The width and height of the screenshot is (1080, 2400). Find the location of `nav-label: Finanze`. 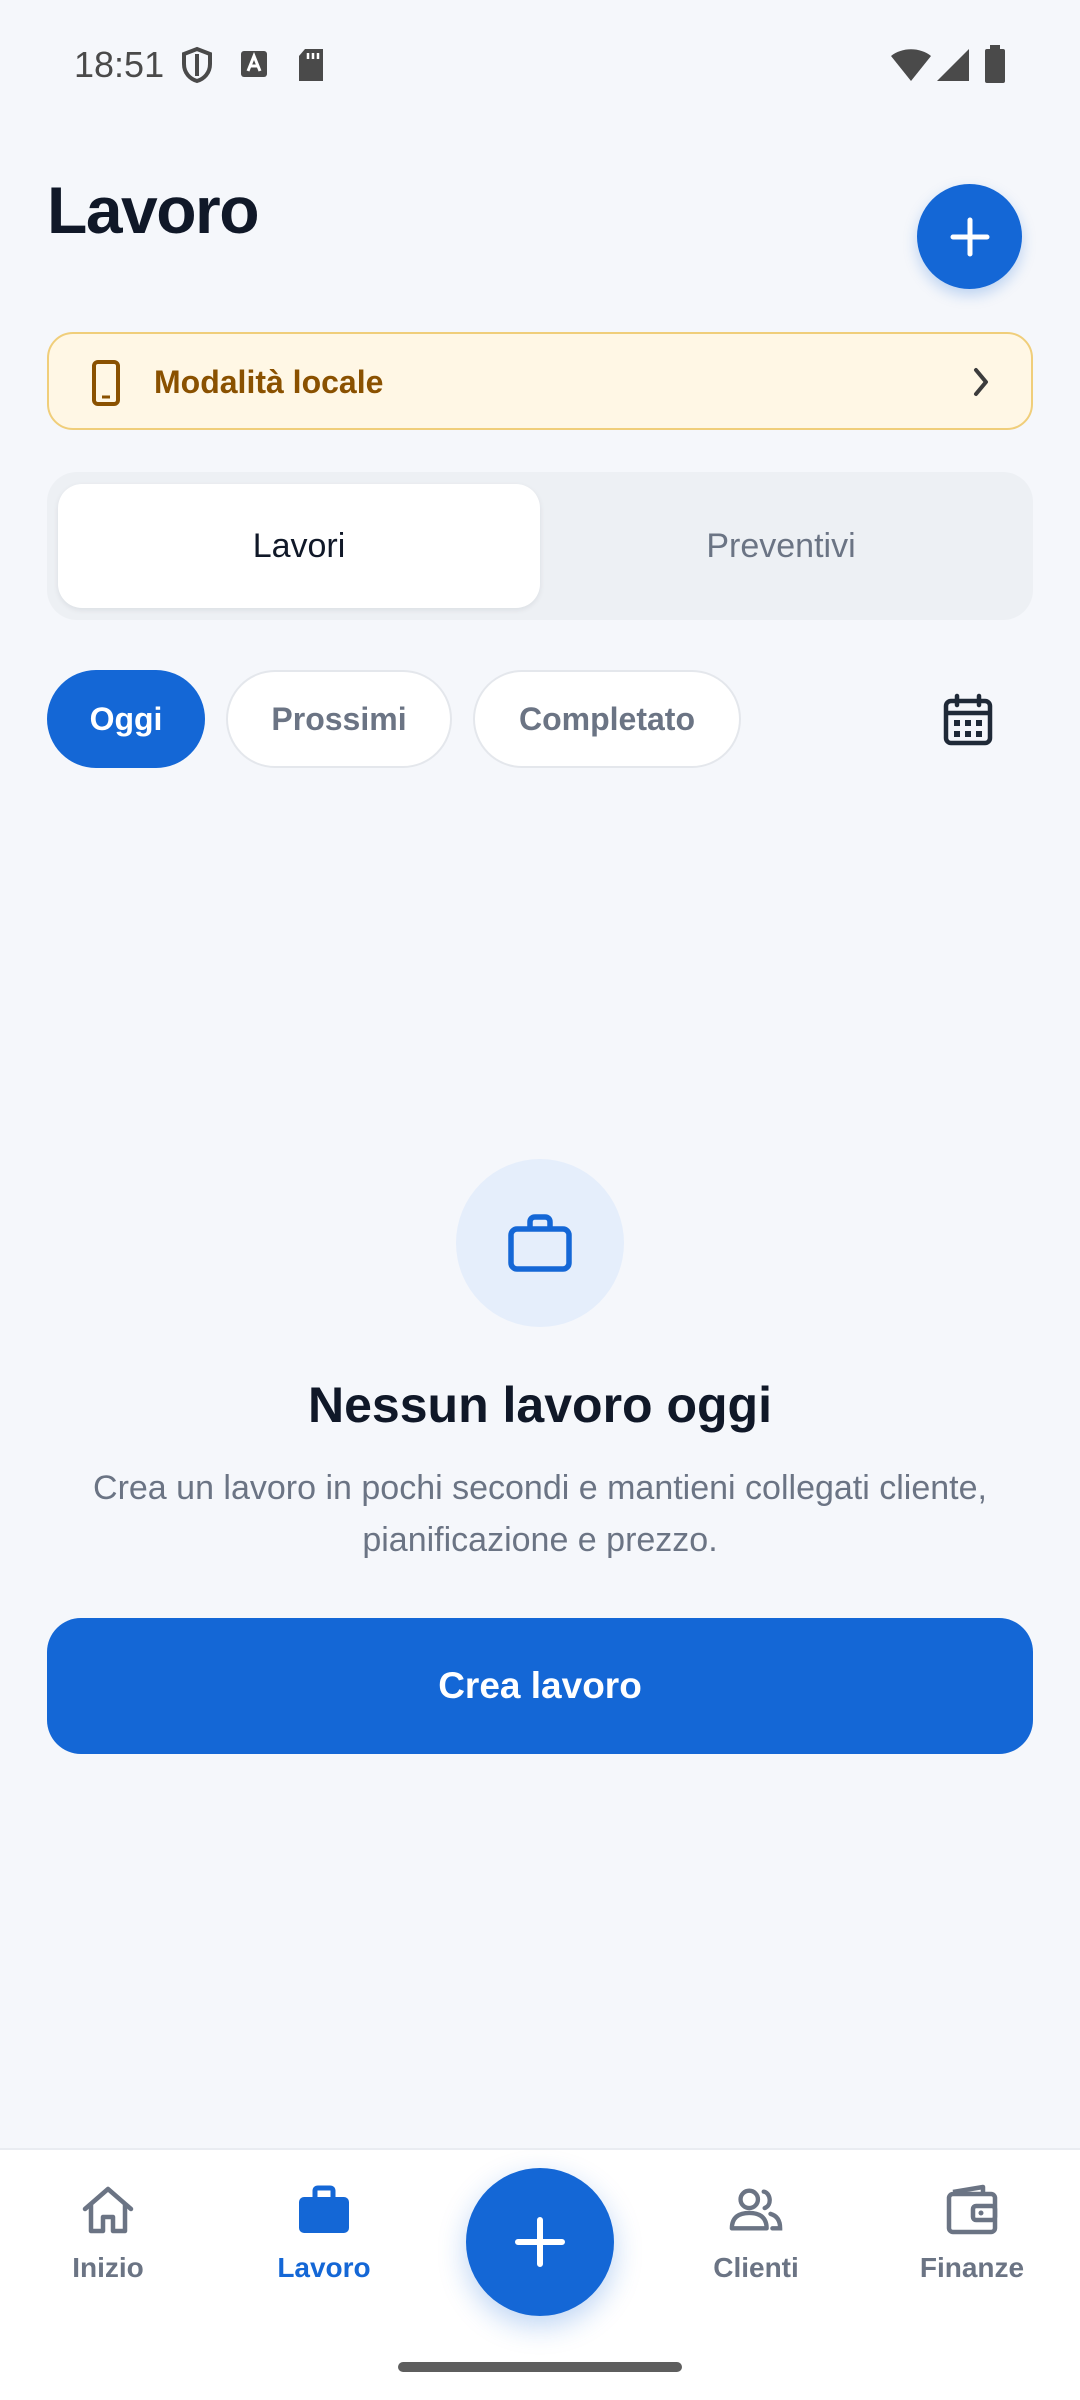

nav-label: Finanze is located at coordinates (972, 2267).